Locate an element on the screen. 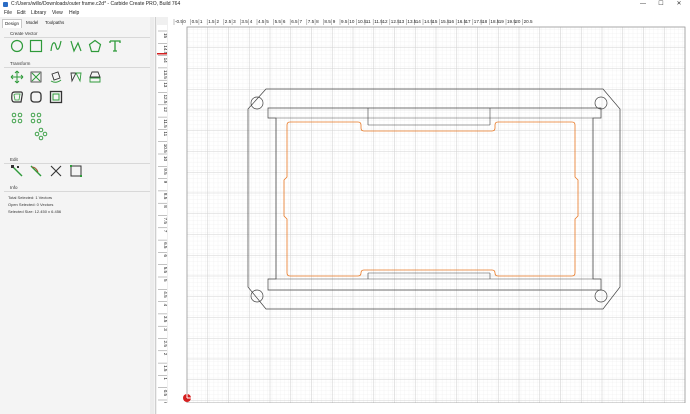 The width and height of the screenshot is (690, 414). node-edit-tool is located at coordinates (17, 171).